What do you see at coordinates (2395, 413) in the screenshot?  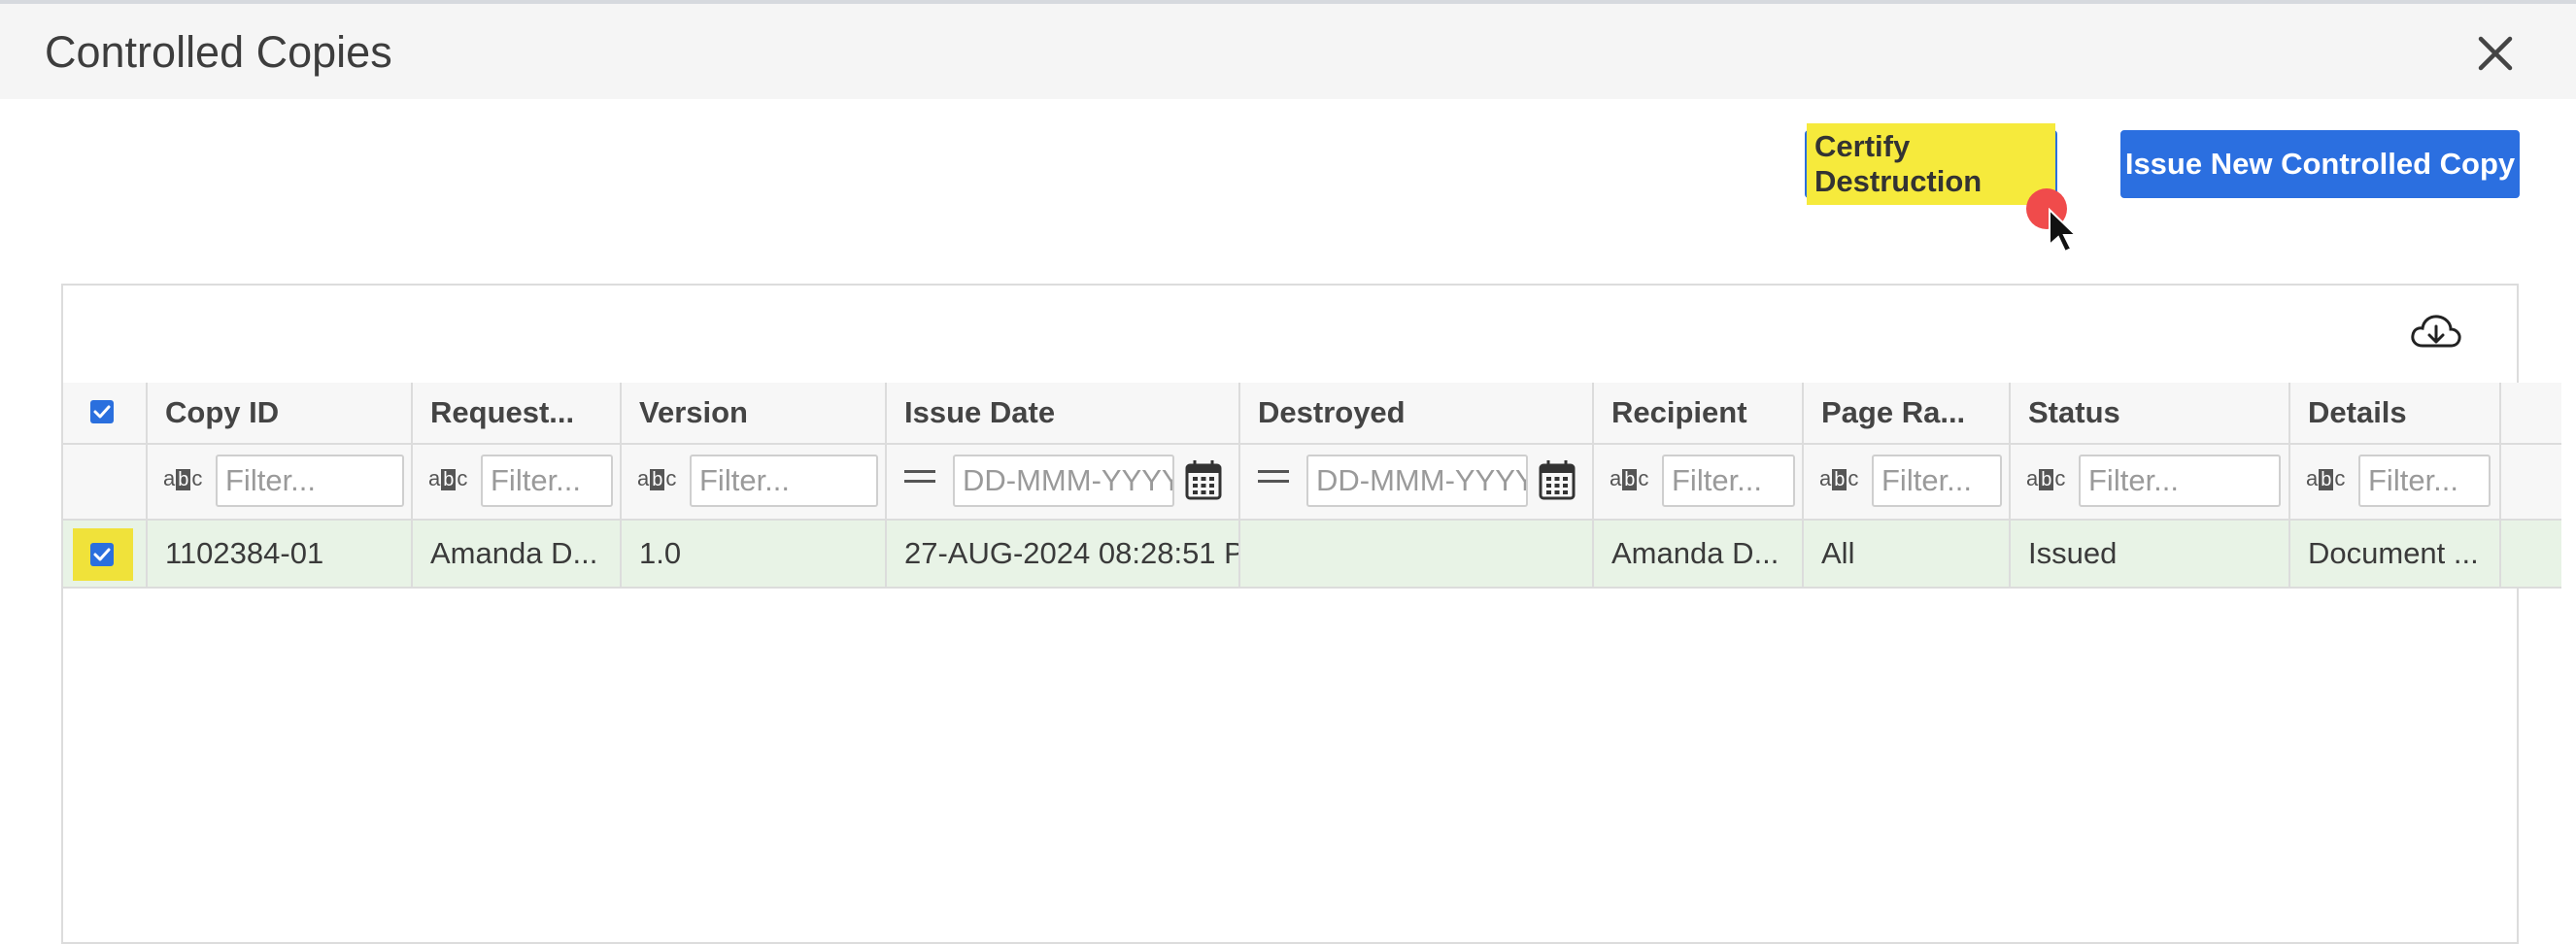 I see `column-header-details: Details` at bounding box center [2395, 413].